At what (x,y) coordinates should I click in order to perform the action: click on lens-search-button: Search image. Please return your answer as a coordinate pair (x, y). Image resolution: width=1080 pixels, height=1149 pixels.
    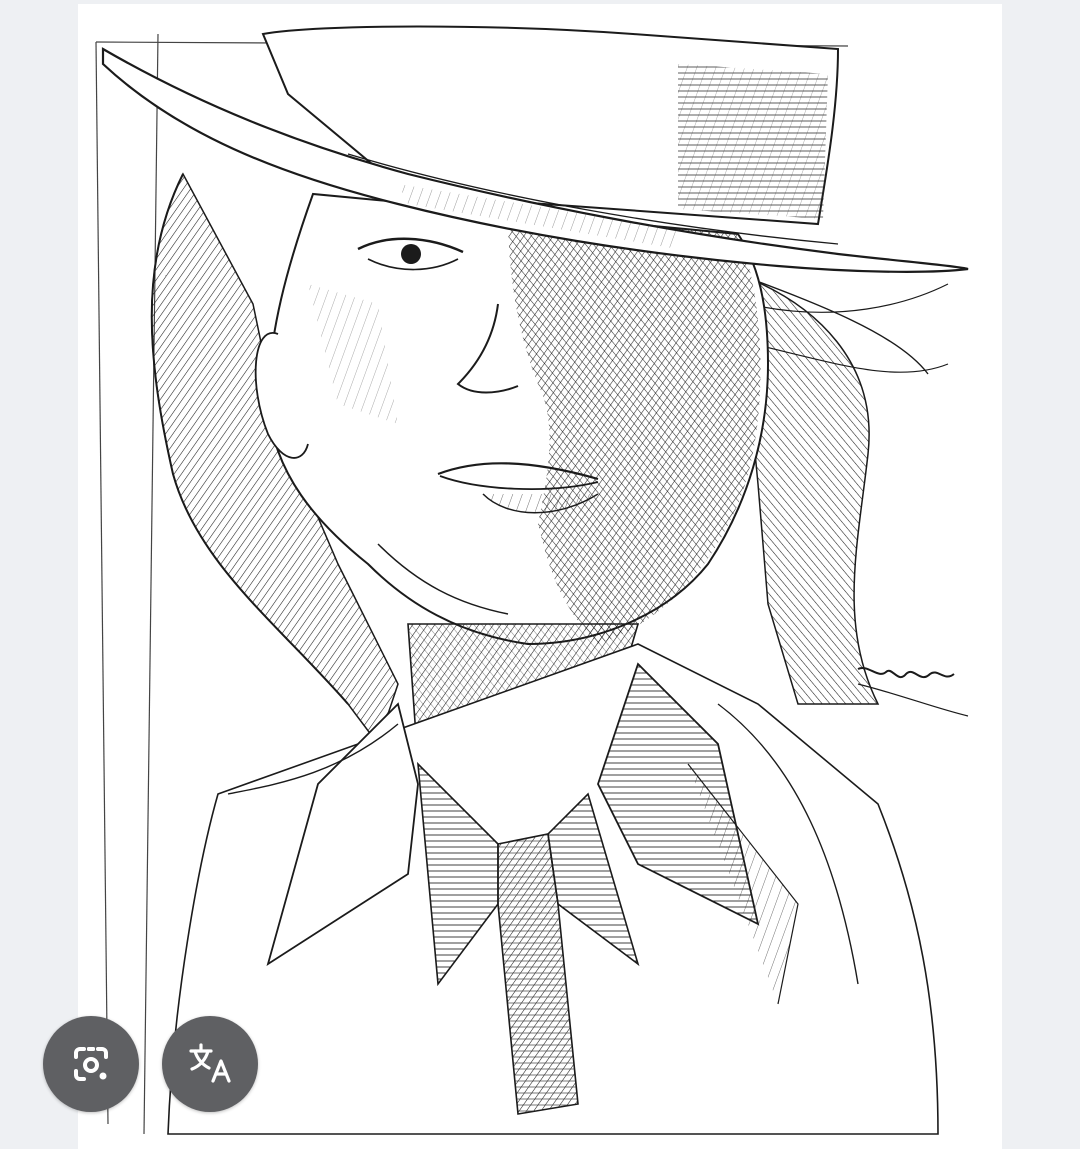
    Looking at the image, I should click on (91, 1064).